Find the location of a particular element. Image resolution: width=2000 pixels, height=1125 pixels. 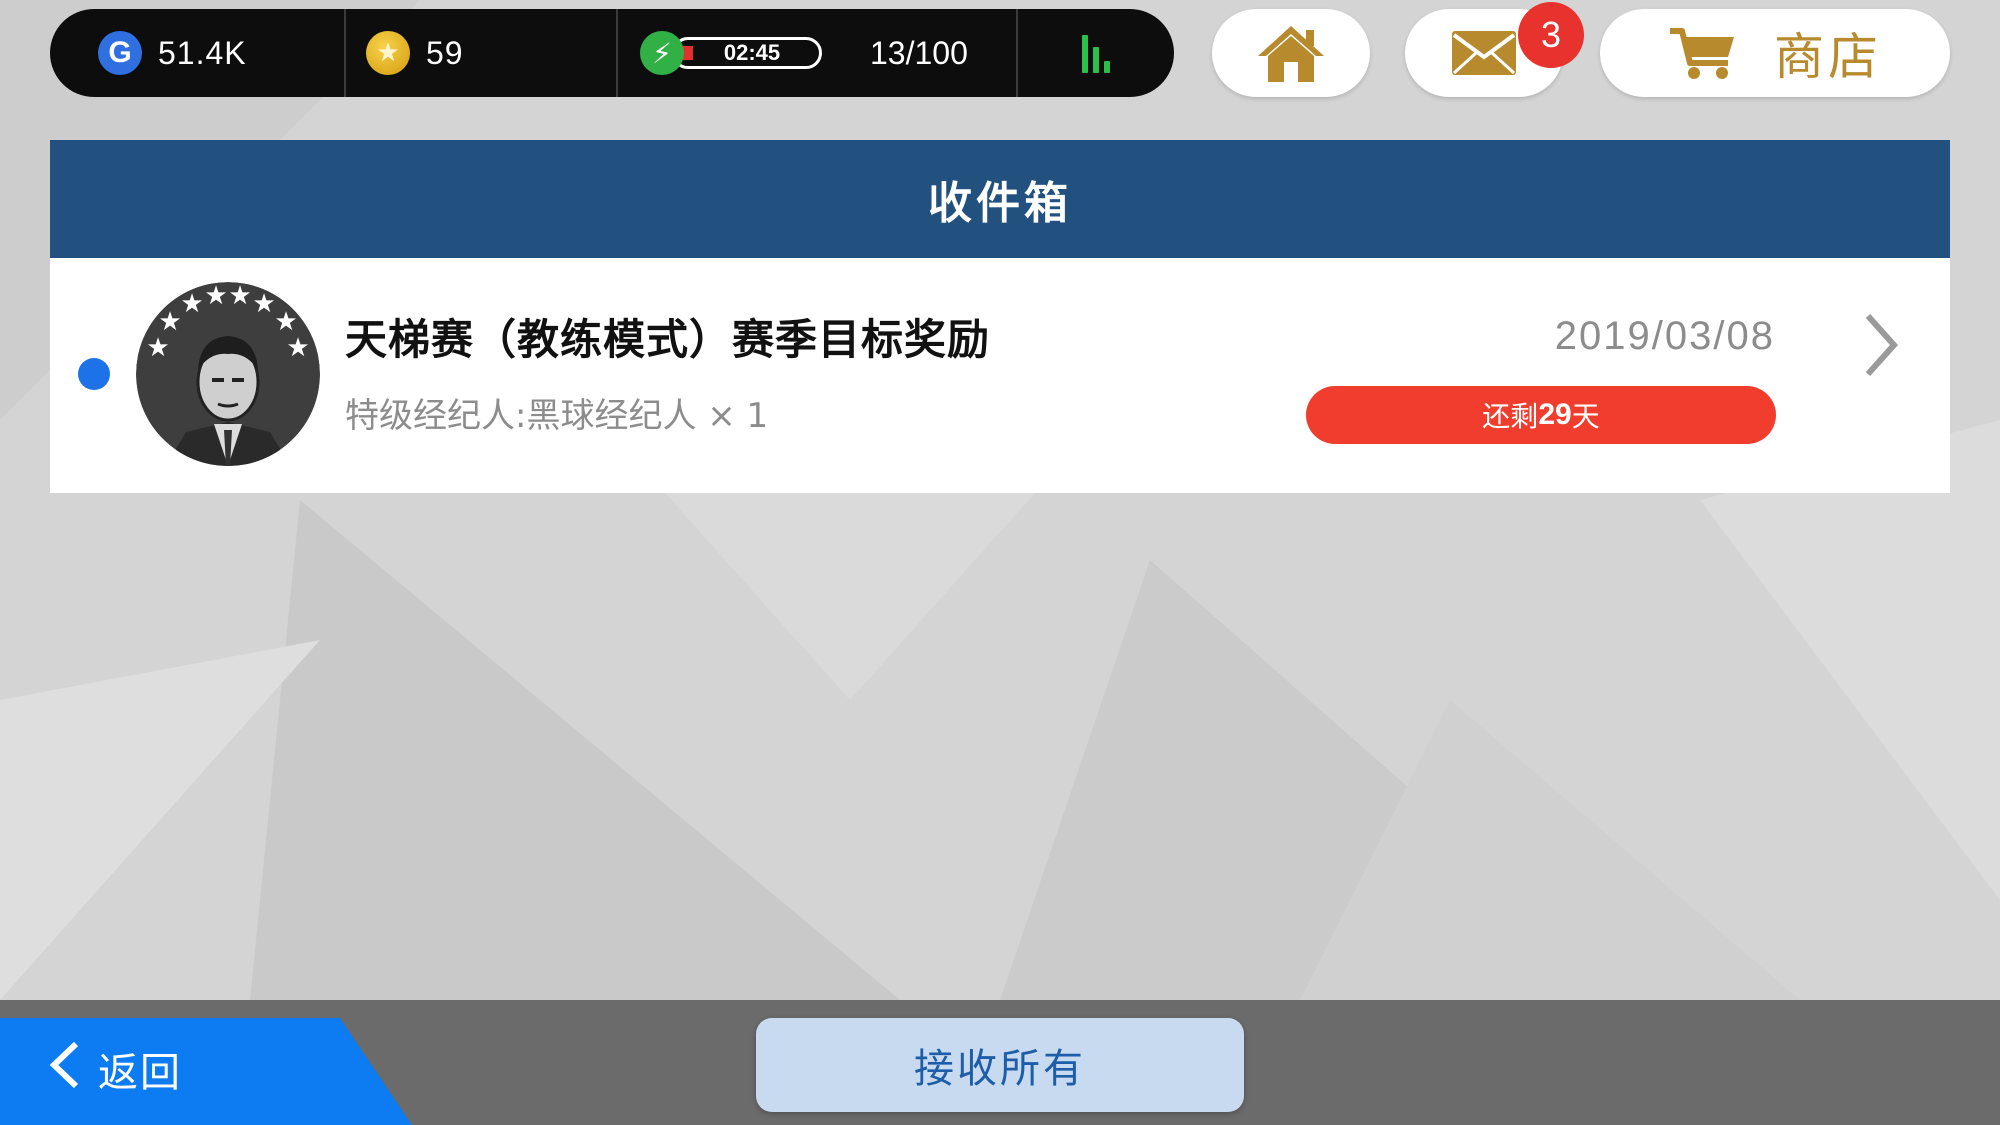

energy-meter: ⚡ 02:45 13/100 is located at coordinates (818, 53).